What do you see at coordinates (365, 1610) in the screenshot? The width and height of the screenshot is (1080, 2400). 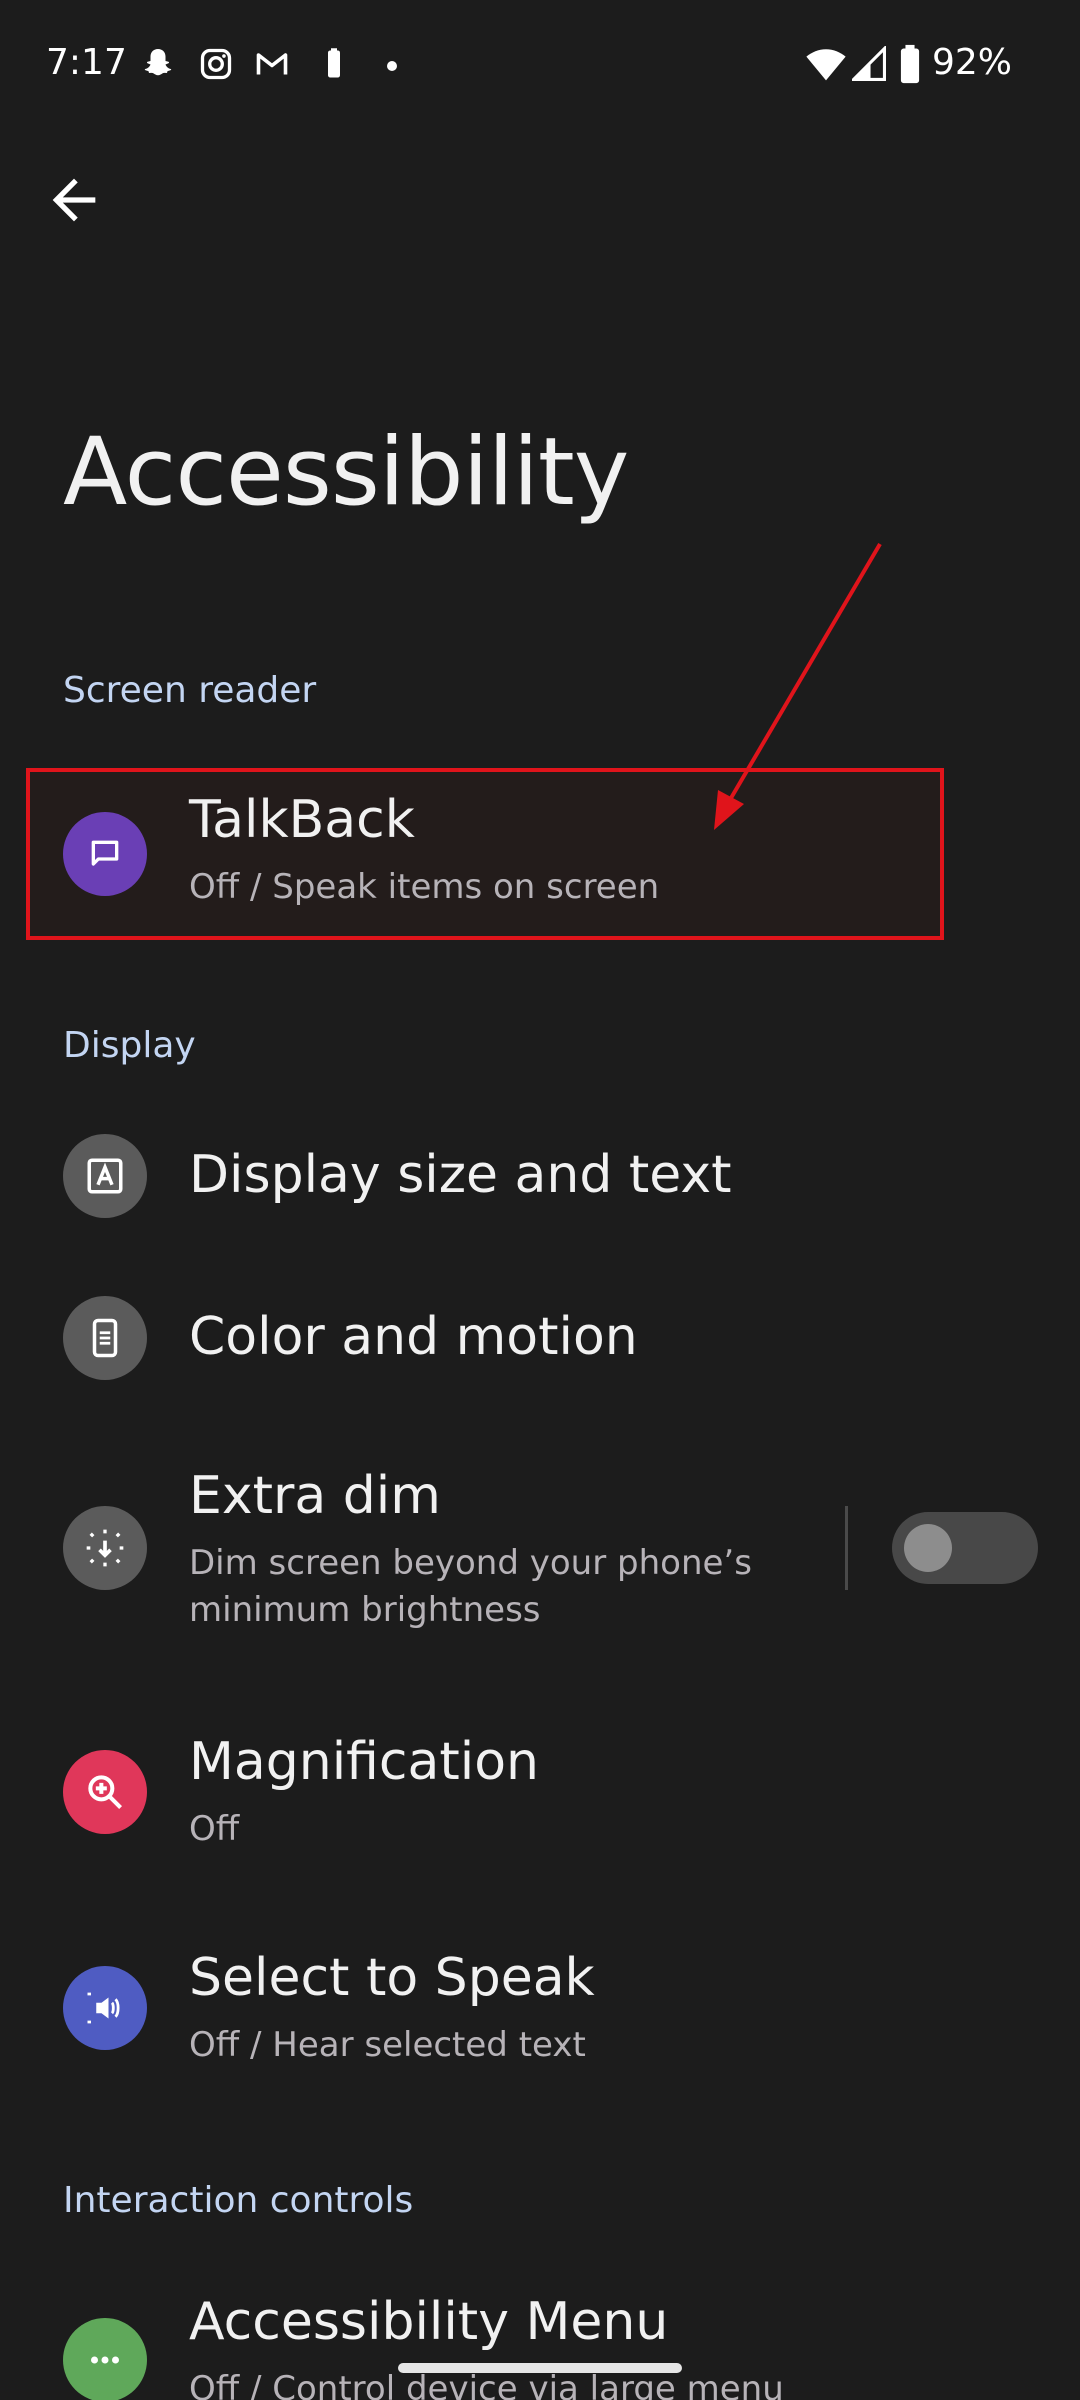 I see `extra-dim-subtitle-line2: minimum brightness` at bounding box center [365, 1610].